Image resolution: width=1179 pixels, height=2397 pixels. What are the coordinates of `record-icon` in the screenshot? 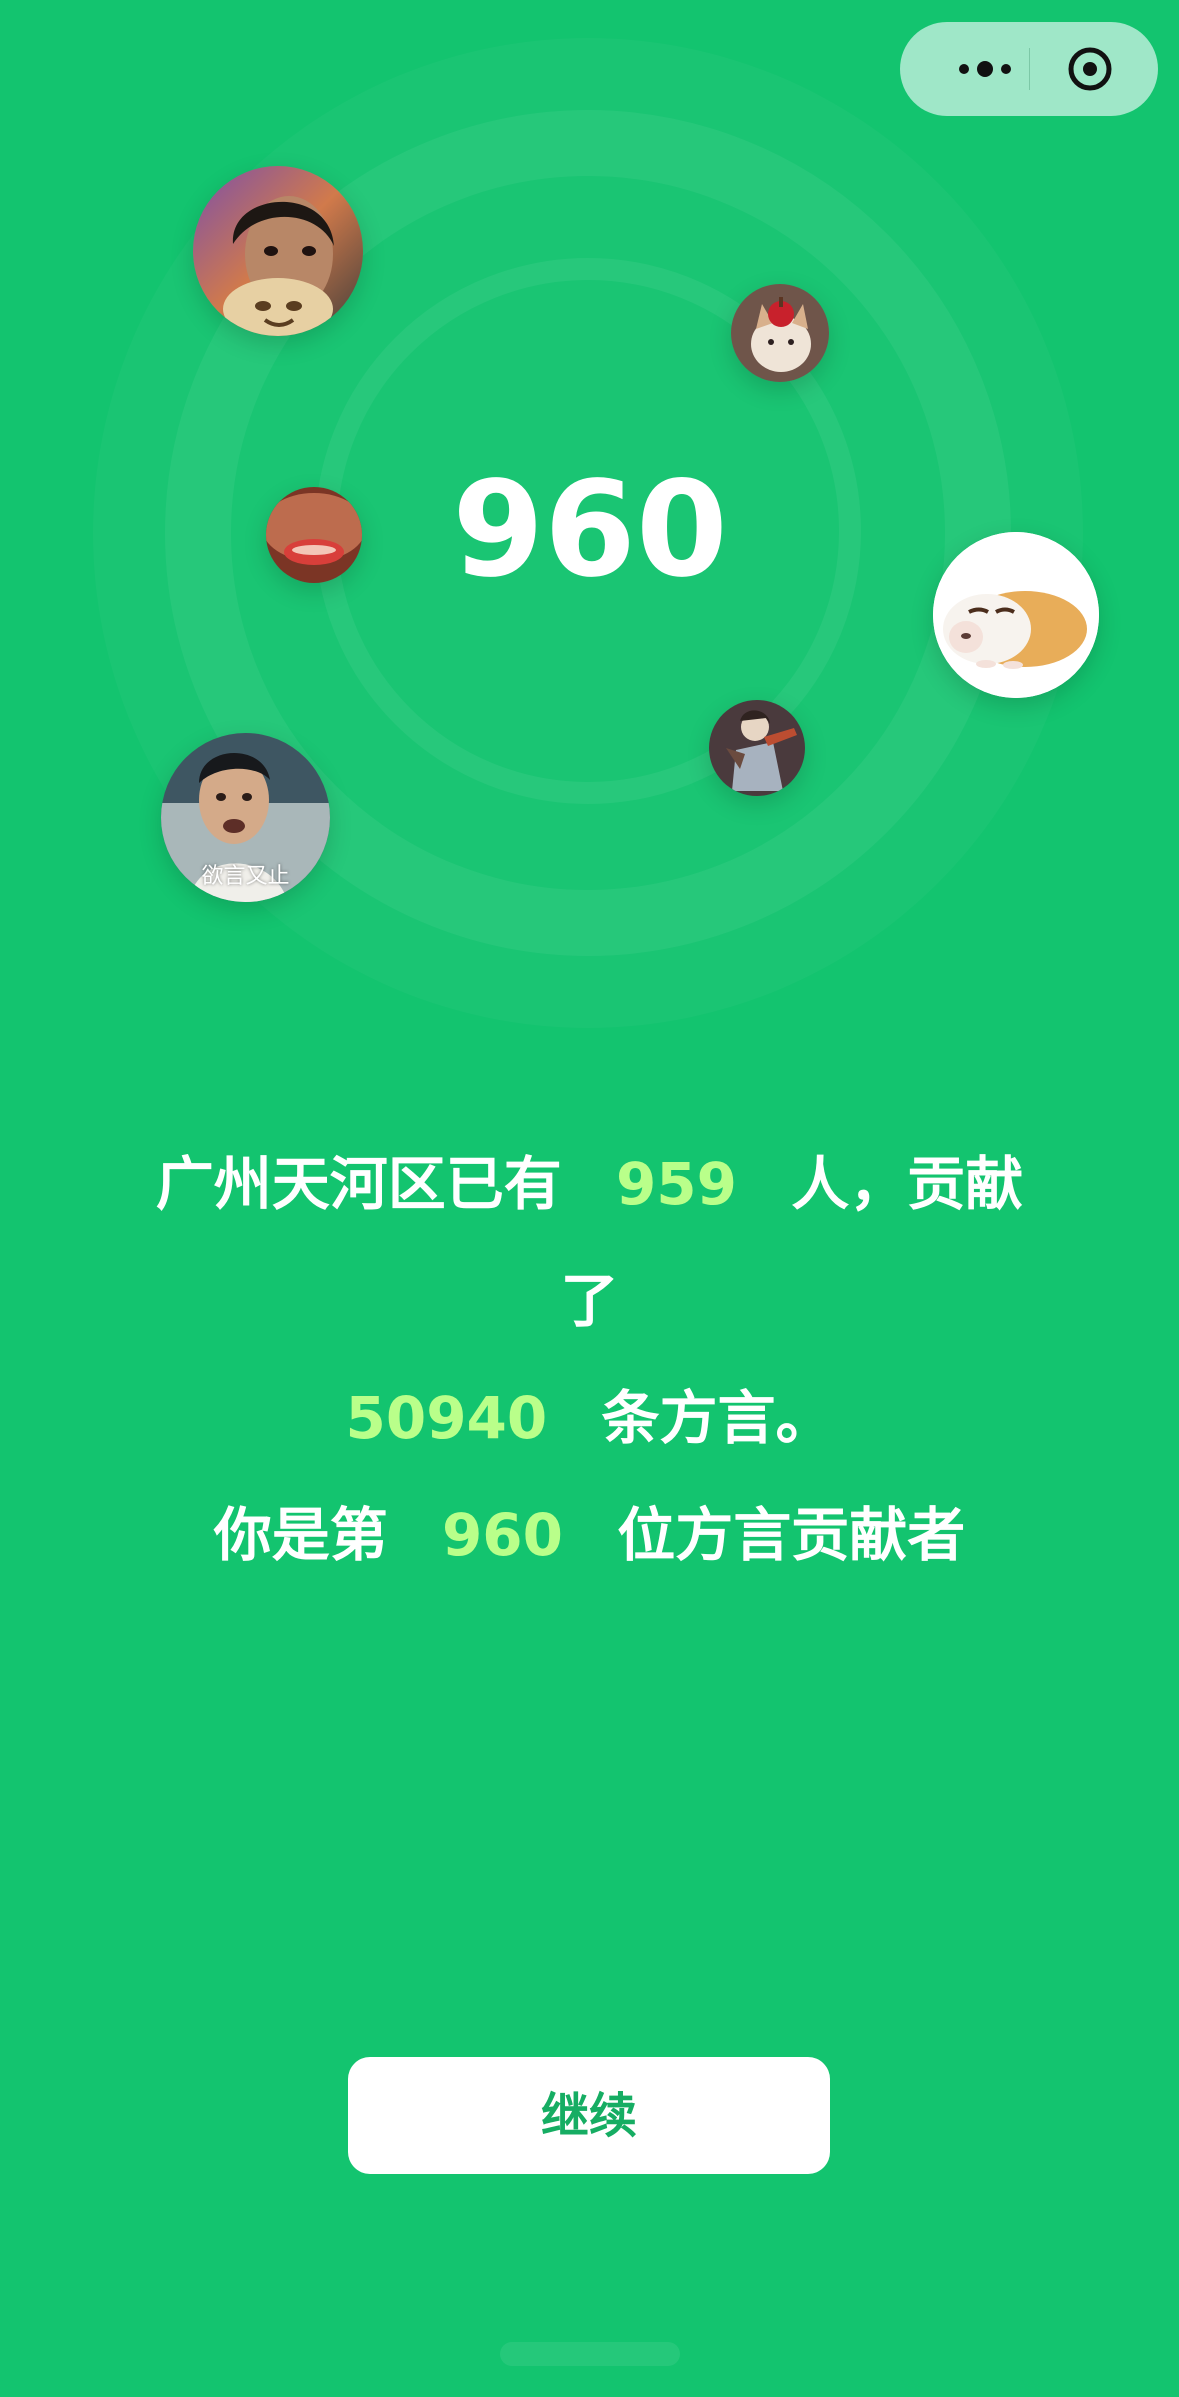 It's located at (1090, 69).